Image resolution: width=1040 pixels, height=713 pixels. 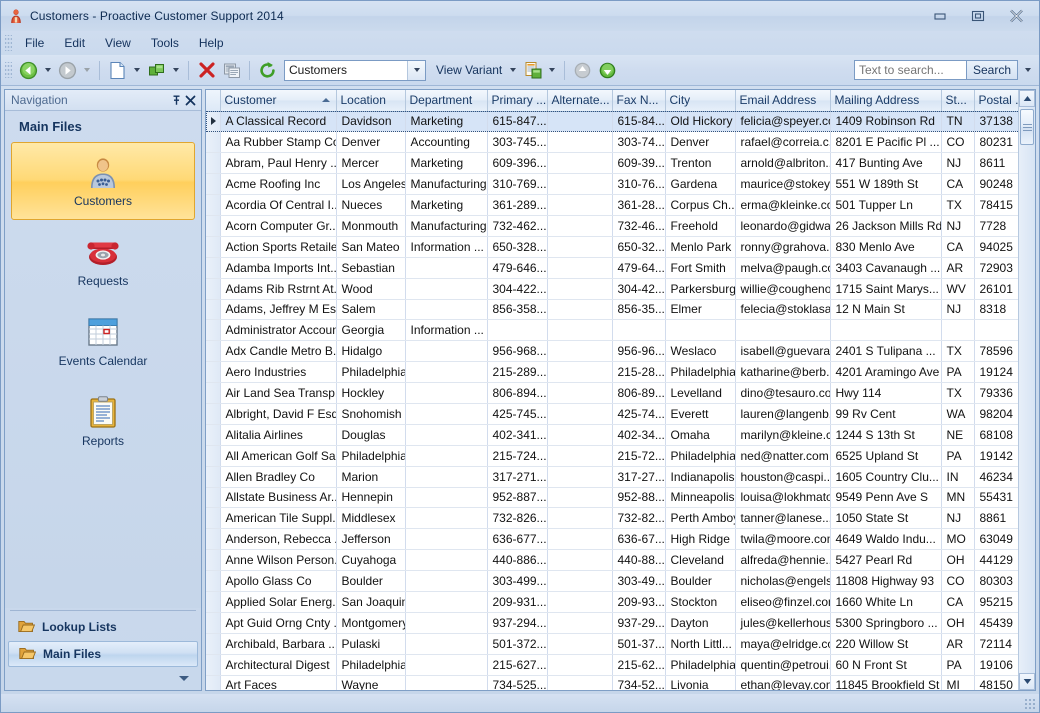 I want to click on table-cell: Marketing, so click(x=446, y=122).